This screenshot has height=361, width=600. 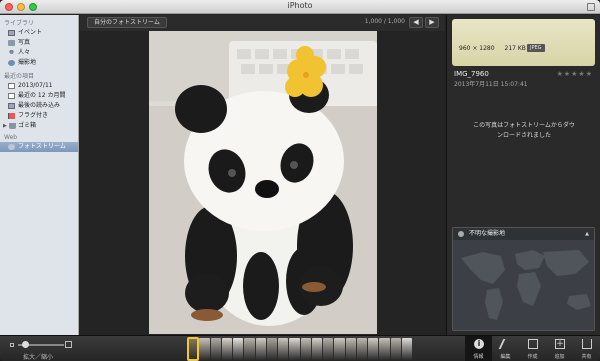 What do you see at coordinates (24, 52) in the screenshot?
I see `sidebar-item-label: 人々` at bounding box center [24, 52].